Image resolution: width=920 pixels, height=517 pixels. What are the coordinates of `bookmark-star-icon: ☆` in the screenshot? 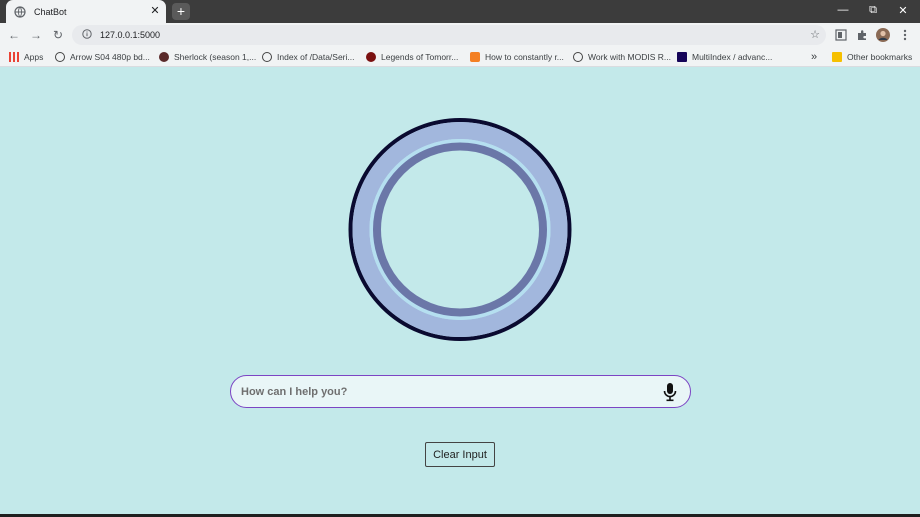 It's located at (815, 34).